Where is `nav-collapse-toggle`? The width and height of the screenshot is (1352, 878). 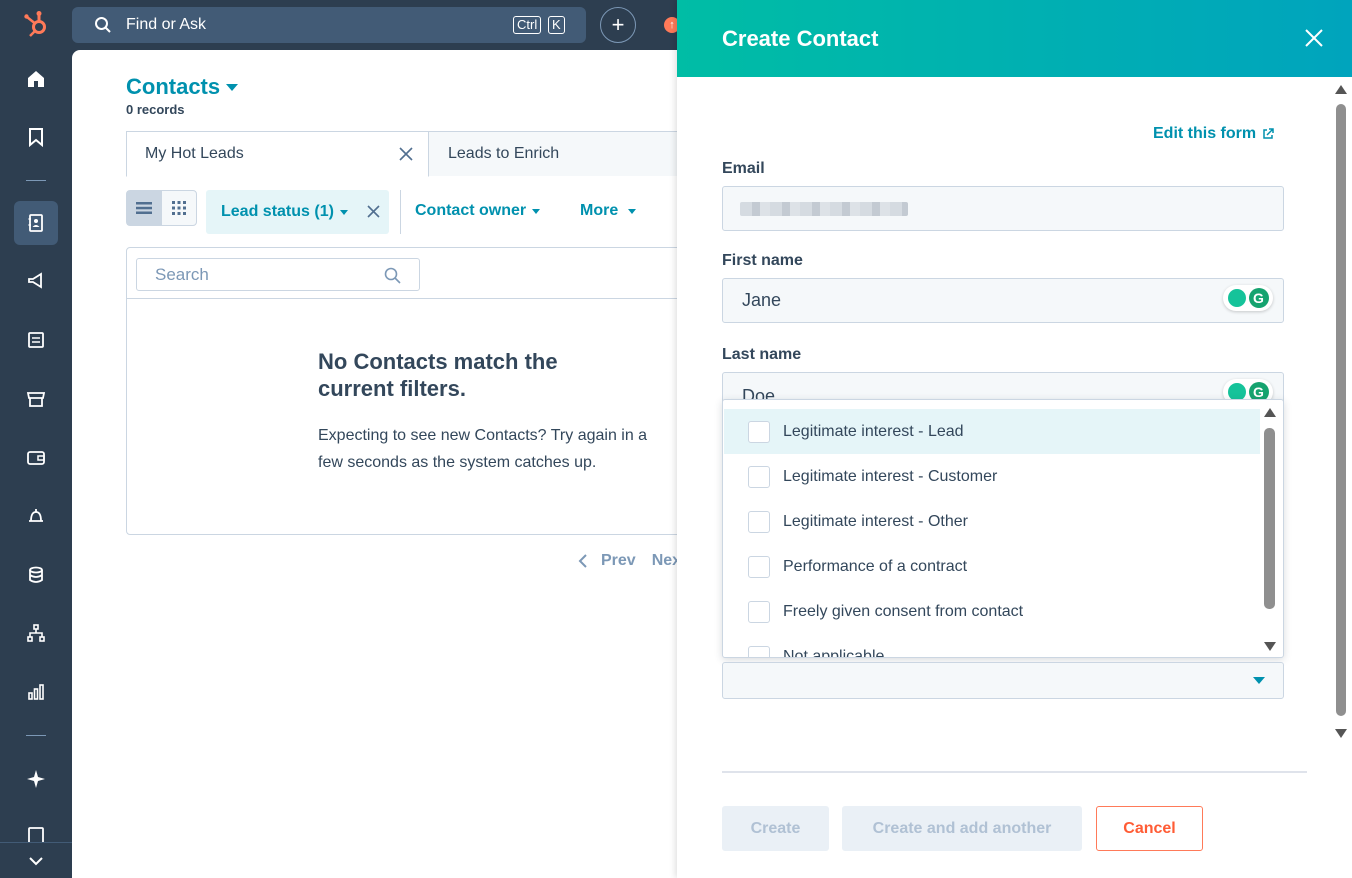 nav-collapse-toggle is located at coordinates (36, 860).